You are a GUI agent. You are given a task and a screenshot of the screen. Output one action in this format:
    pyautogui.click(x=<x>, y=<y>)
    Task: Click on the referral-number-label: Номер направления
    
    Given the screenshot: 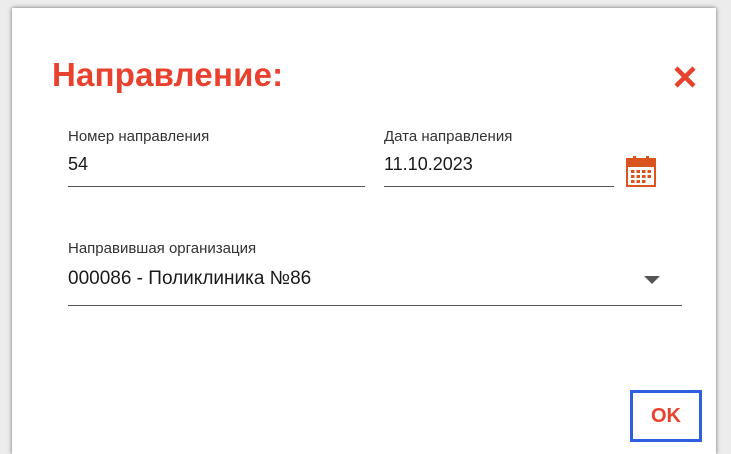 What is the action you would take?
    pyautogui.click(x=139, y=136)
    